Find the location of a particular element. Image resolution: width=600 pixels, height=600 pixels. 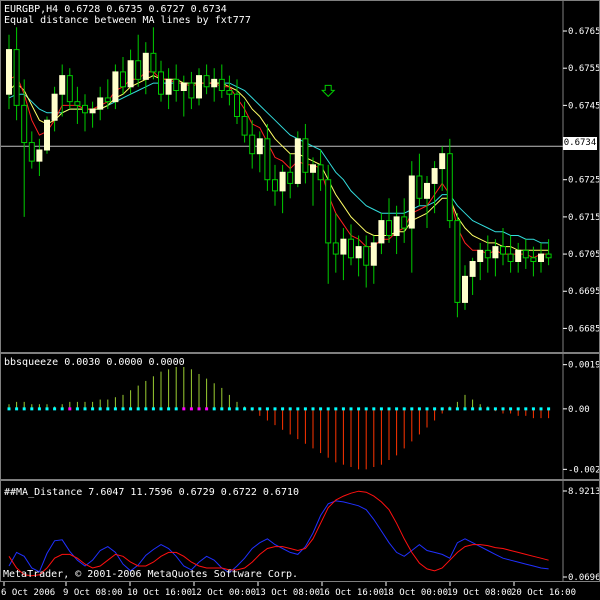

arrow-down-icon is located at coordinates (328, 91).